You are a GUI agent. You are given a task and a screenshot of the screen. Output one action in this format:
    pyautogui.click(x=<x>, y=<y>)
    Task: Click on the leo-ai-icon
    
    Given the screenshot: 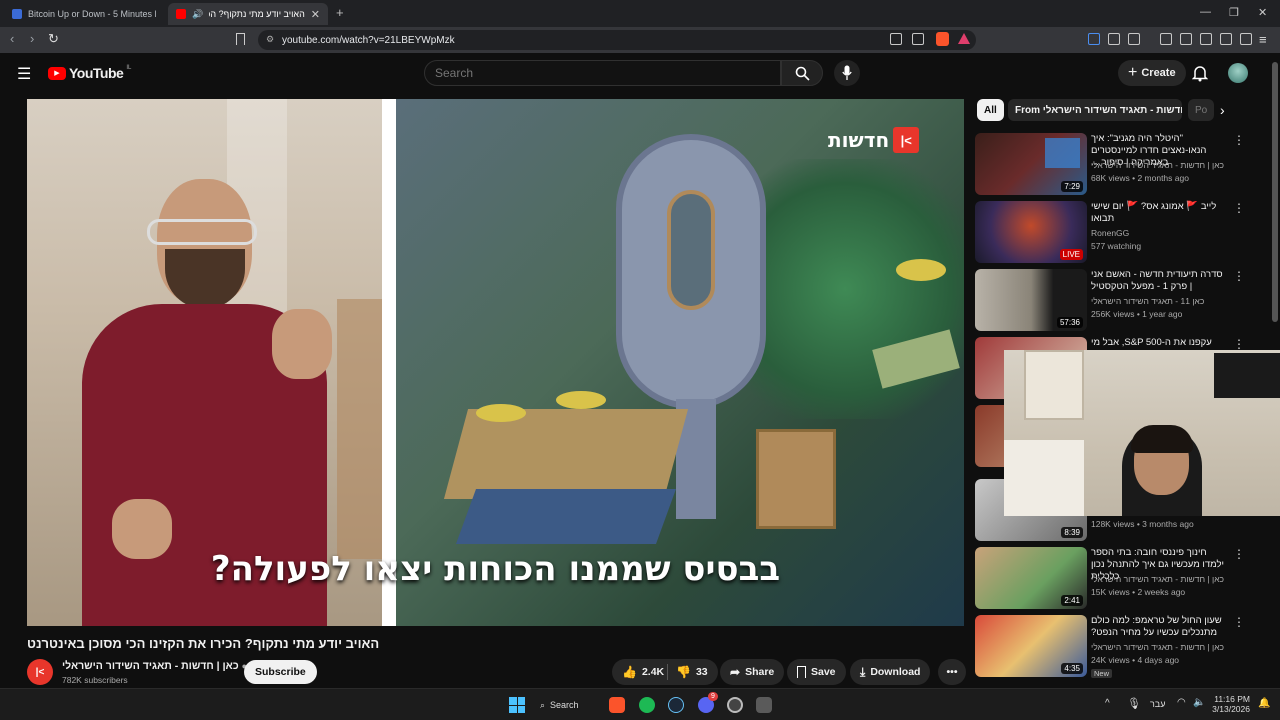 What is the action you would take?
    pyautogui.click(x=1226, y=39)
    